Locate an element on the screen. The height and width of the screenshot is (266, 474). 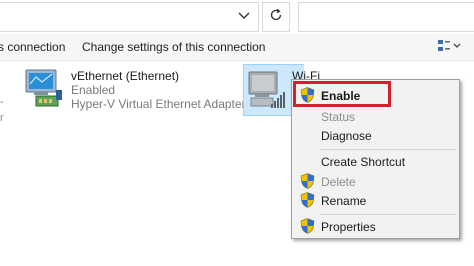
menu-item-diagnose: Diagnose is located at coordinates (375, 135).